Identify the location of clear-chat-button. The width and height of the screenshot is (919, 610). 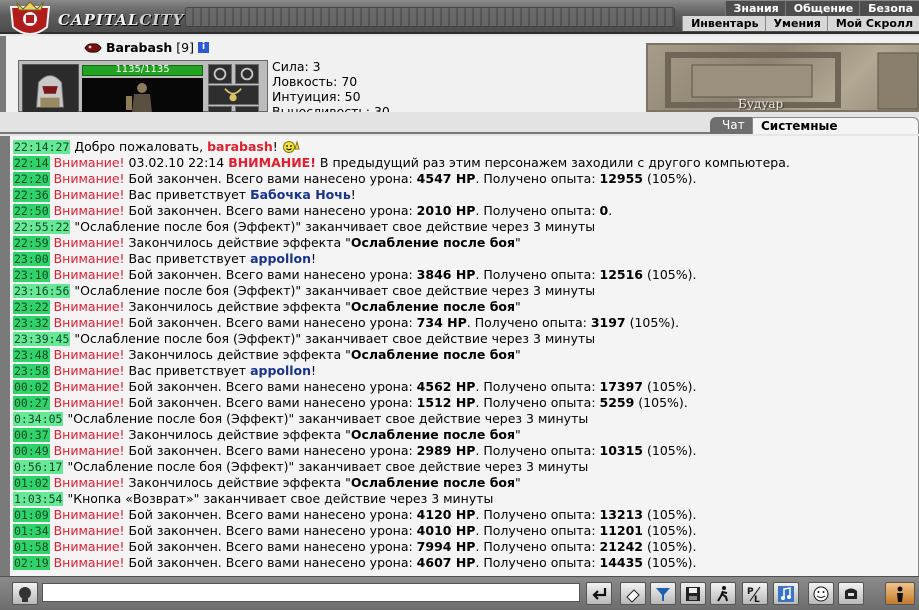
(633, 593).